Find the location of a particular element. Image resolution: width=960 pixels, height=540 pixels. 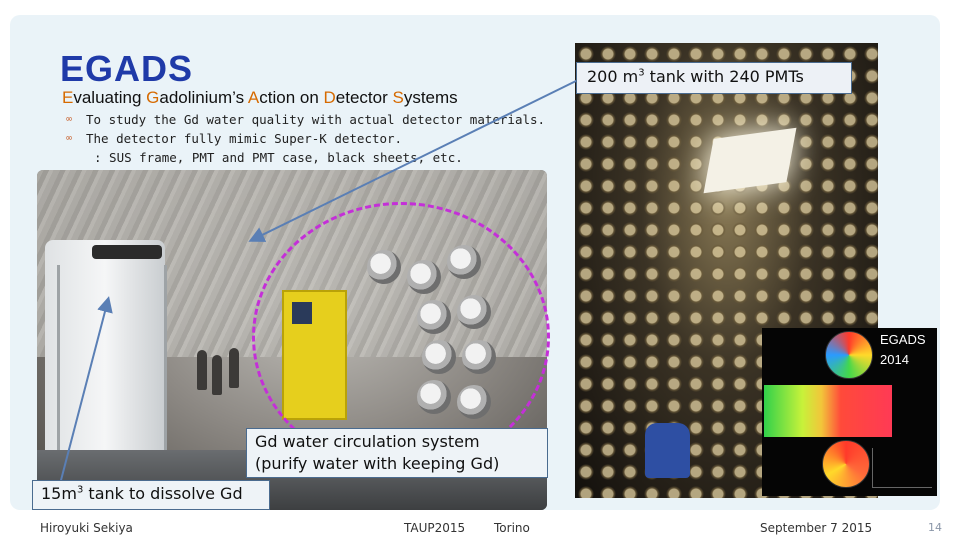

footer-date: September 7 2015 is located at coordinates (816, 528).